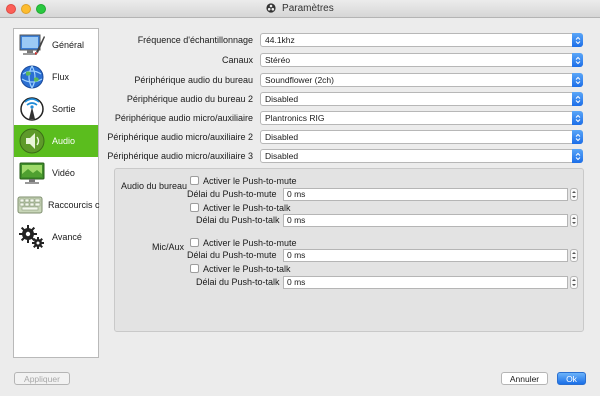  Describe the element at coordinates (32, 109) in the screenshot. I see `output-icon` at that location.